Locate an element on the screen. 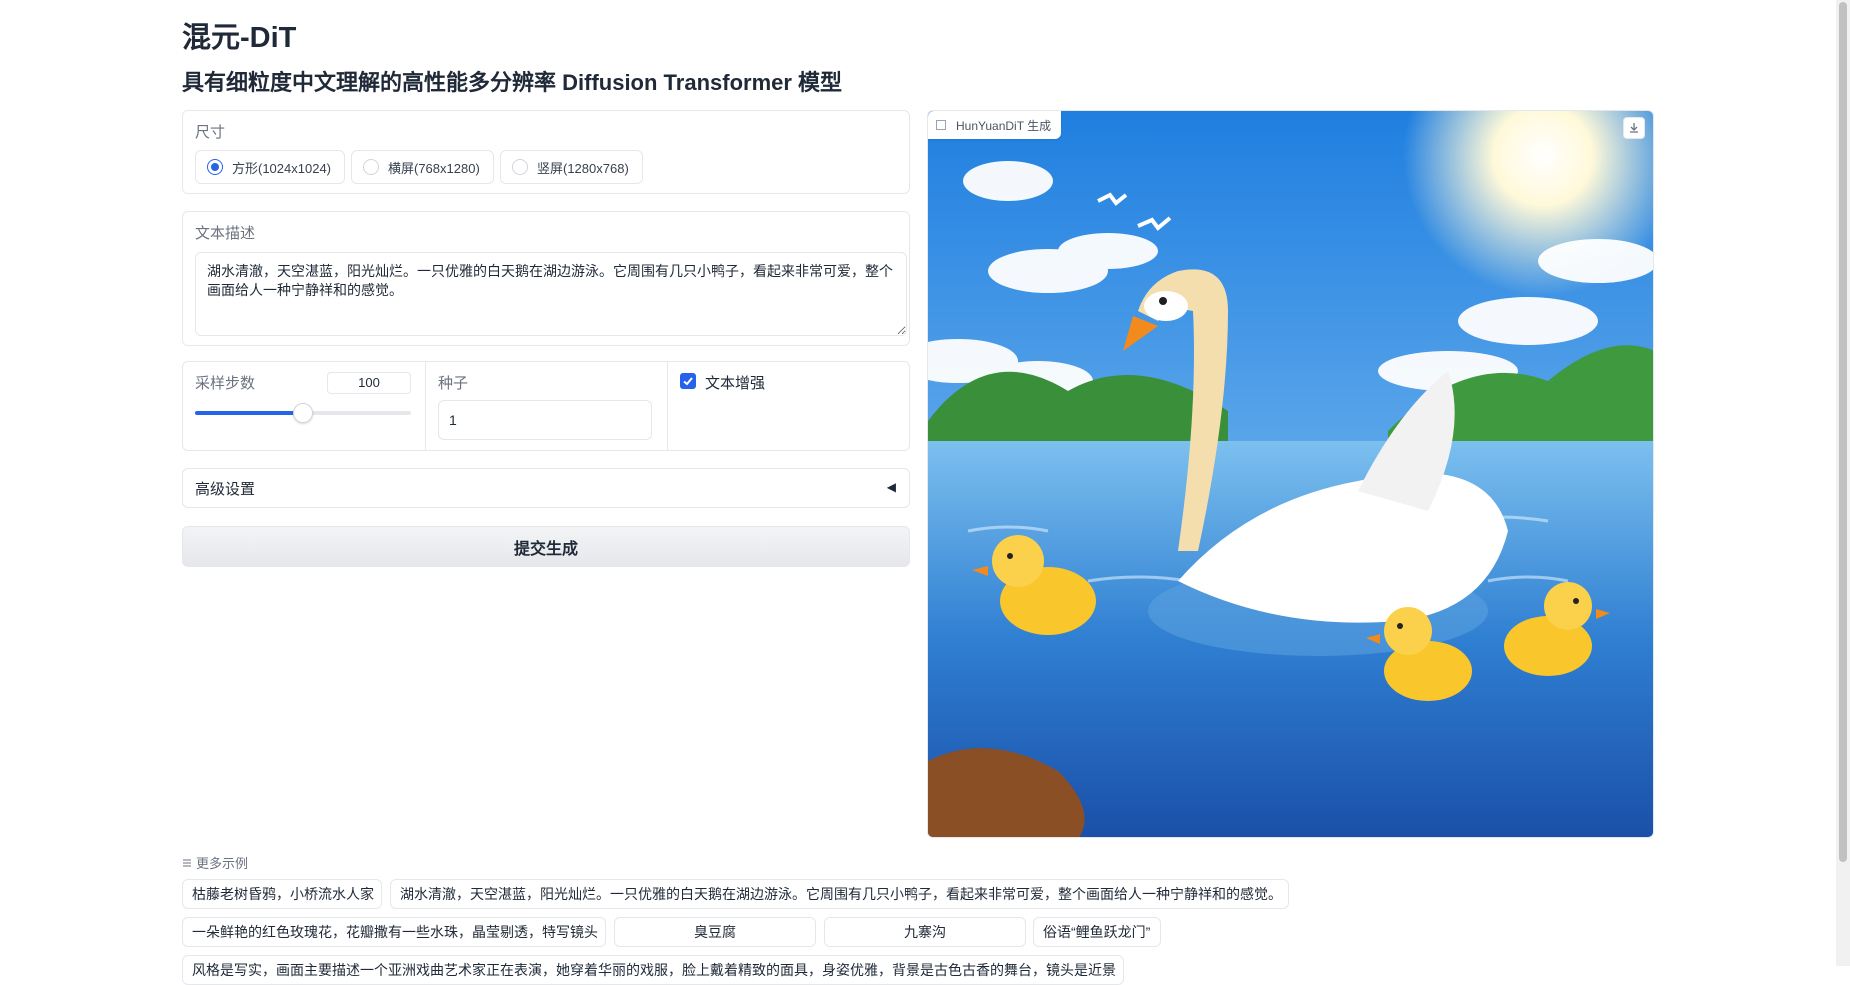 The width and height of the screenshot is (1850, 985). enhance-label: 文本增强 is located at coordinates (735, 383).